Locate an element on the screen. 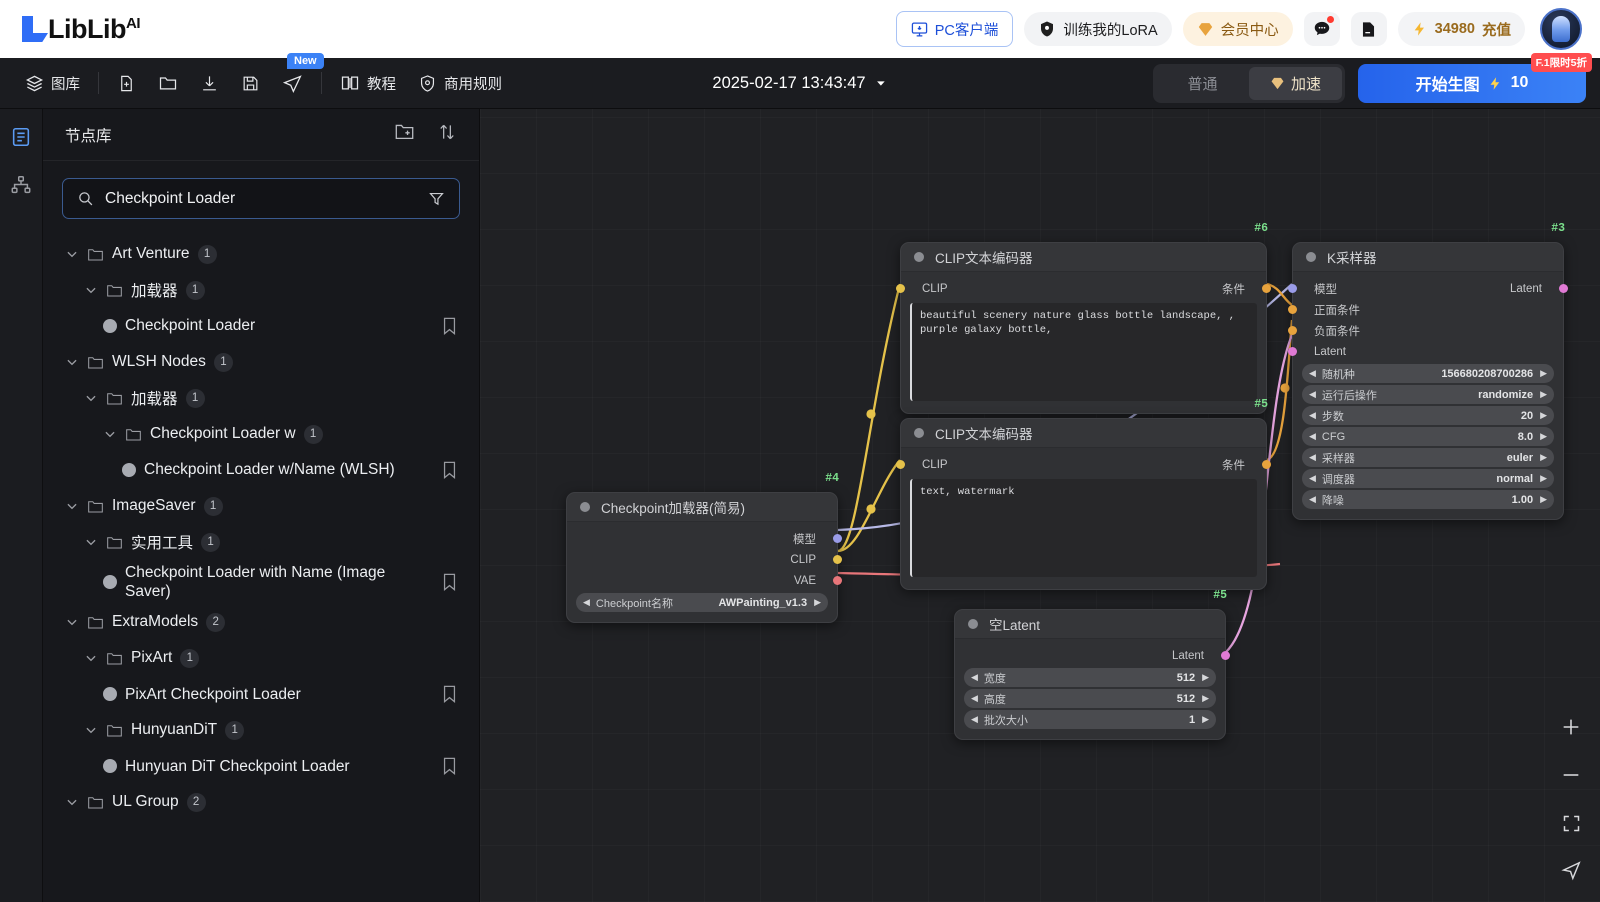  mode-normal: 普通 is located at coordinates (1202, 83).